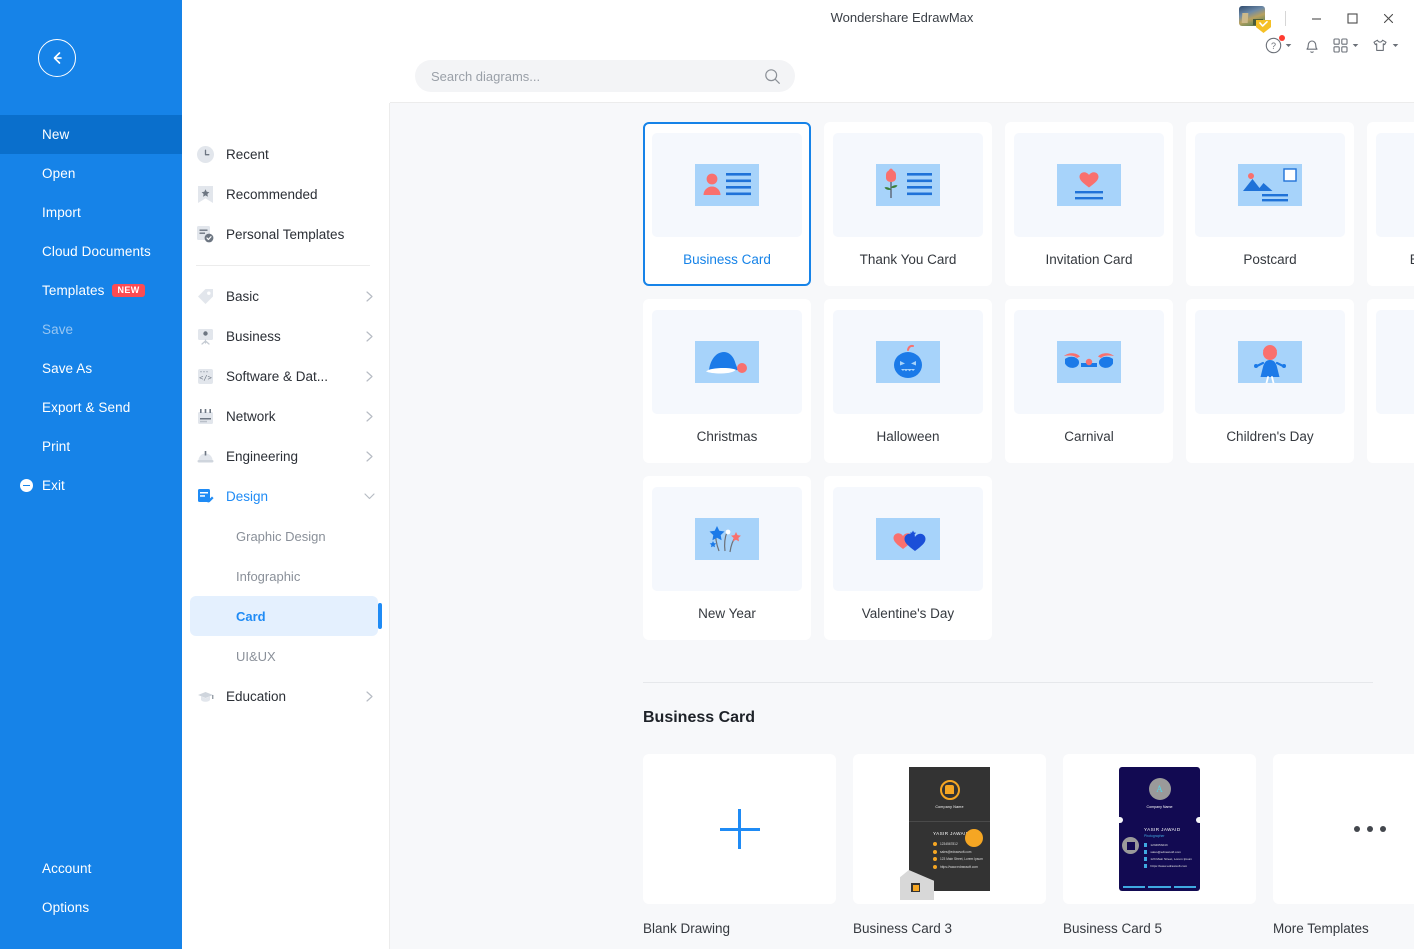  I want to click on sidebar-item-import: Import, so click(91, 212).